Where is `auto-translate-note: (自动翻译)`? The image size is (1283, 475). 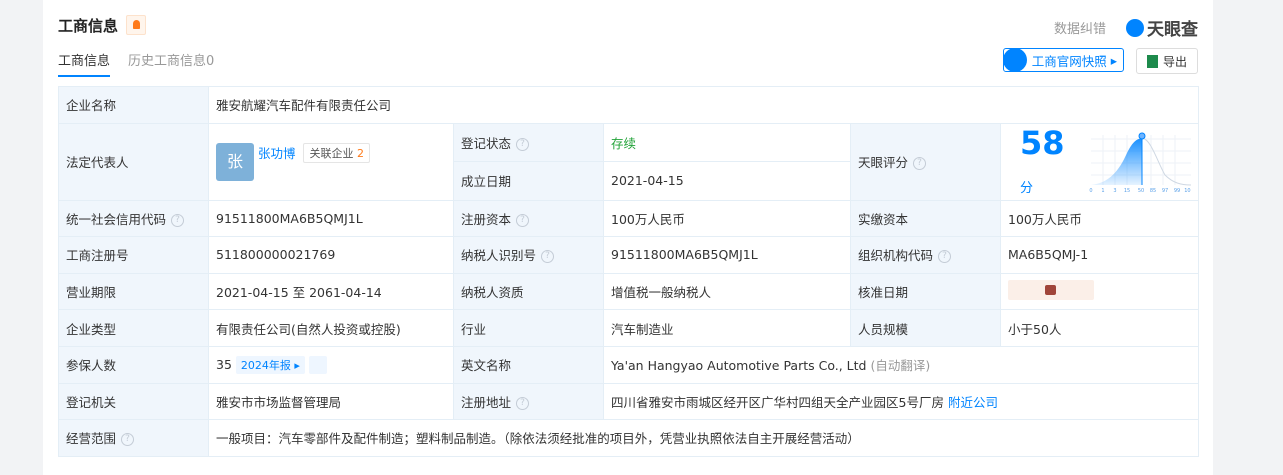 auto-translate-note: (自动翻译) is located at coordinates (900, 366).